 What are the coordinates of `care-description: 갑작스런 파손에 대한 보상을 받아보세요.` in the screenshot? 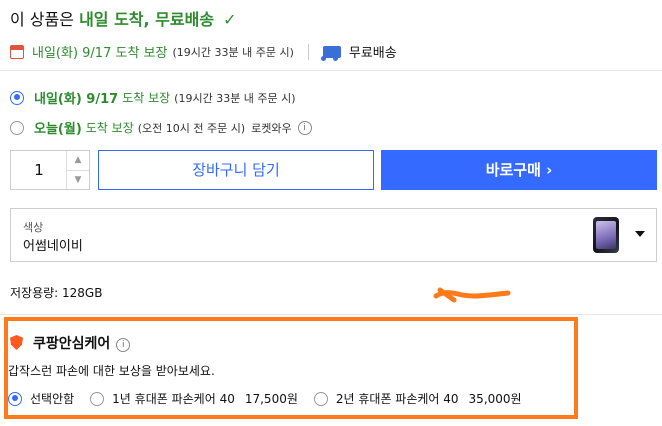 It's located at (111, 371).